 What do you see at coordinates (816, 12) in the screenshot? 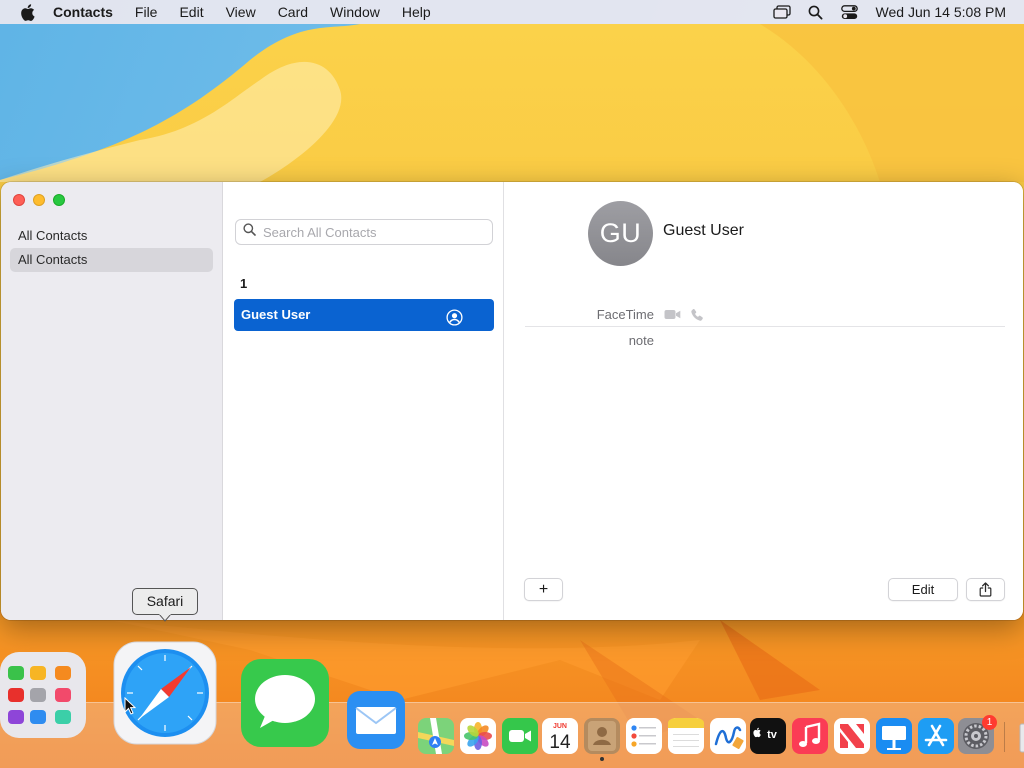
I see `spotlight-search-icon` at bounding box center [816, 12].